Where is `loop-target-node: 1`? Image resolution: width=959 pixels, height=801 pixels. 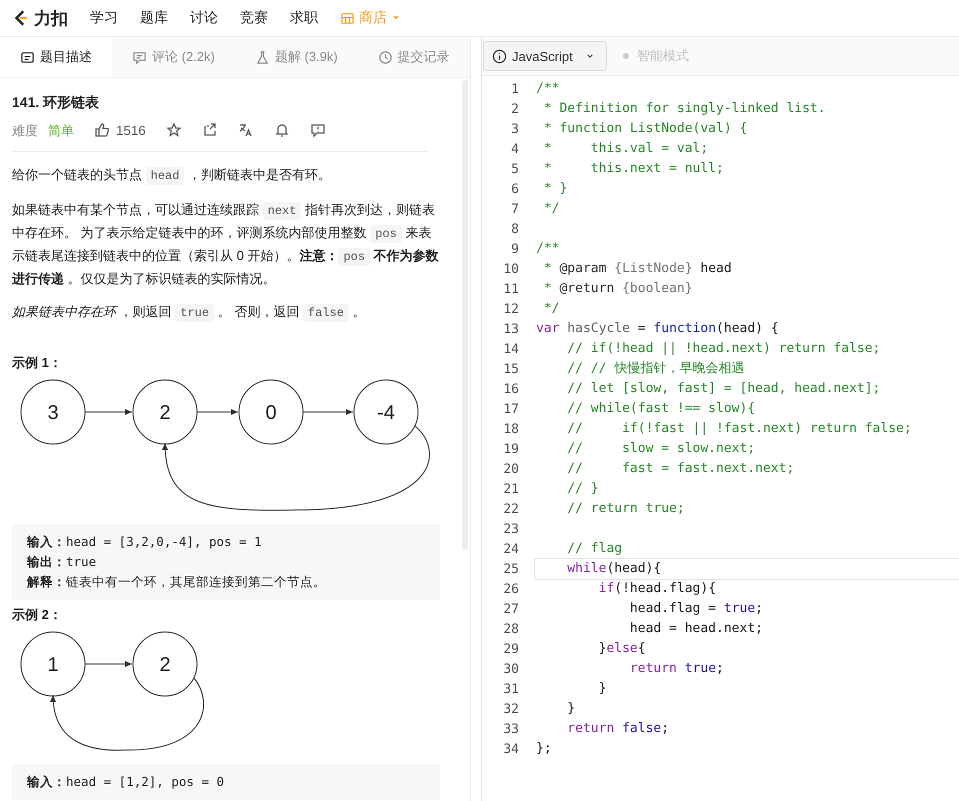 loop-target-node: 1 is located at coordinates (53, 664).